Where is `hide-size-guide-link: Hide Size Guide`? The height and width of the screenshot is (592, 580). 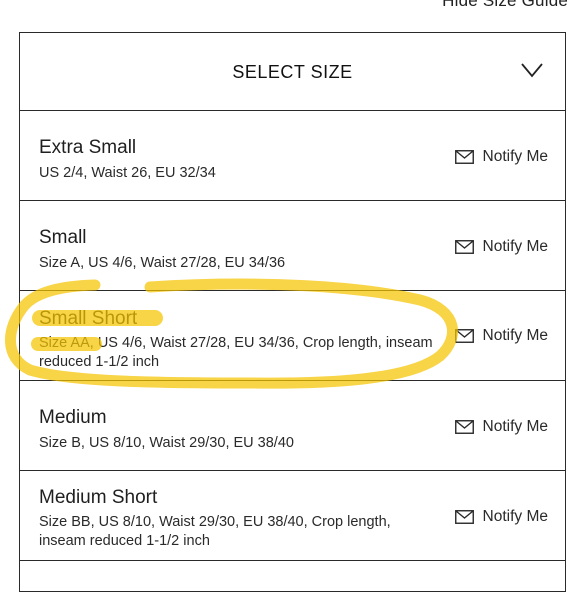 hide-size-guide-link: Hide Size Guide is located at coordinates (505, 5).